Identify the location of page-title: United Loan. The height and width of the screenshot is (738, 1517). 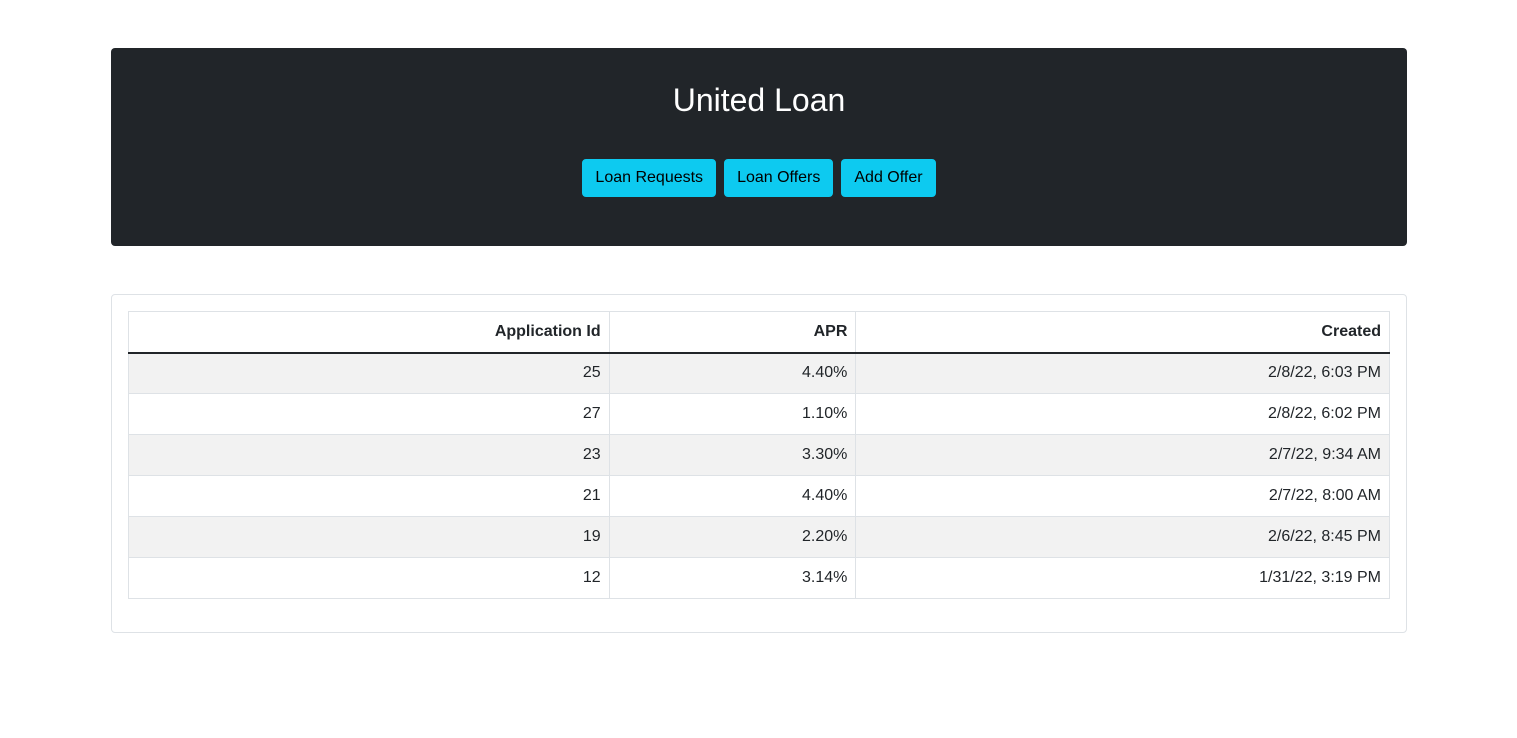
(759, 100).